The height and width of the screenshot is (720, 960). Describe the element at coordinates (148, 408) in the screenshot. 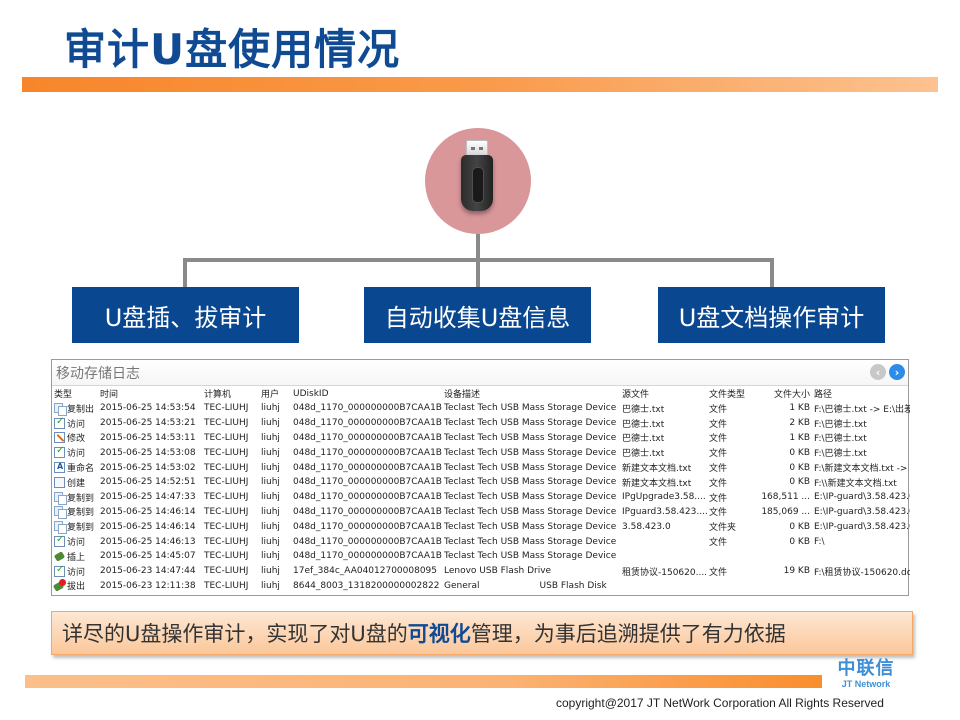

I see `cell-time: 2015-06-25 14:53:54` at that location.